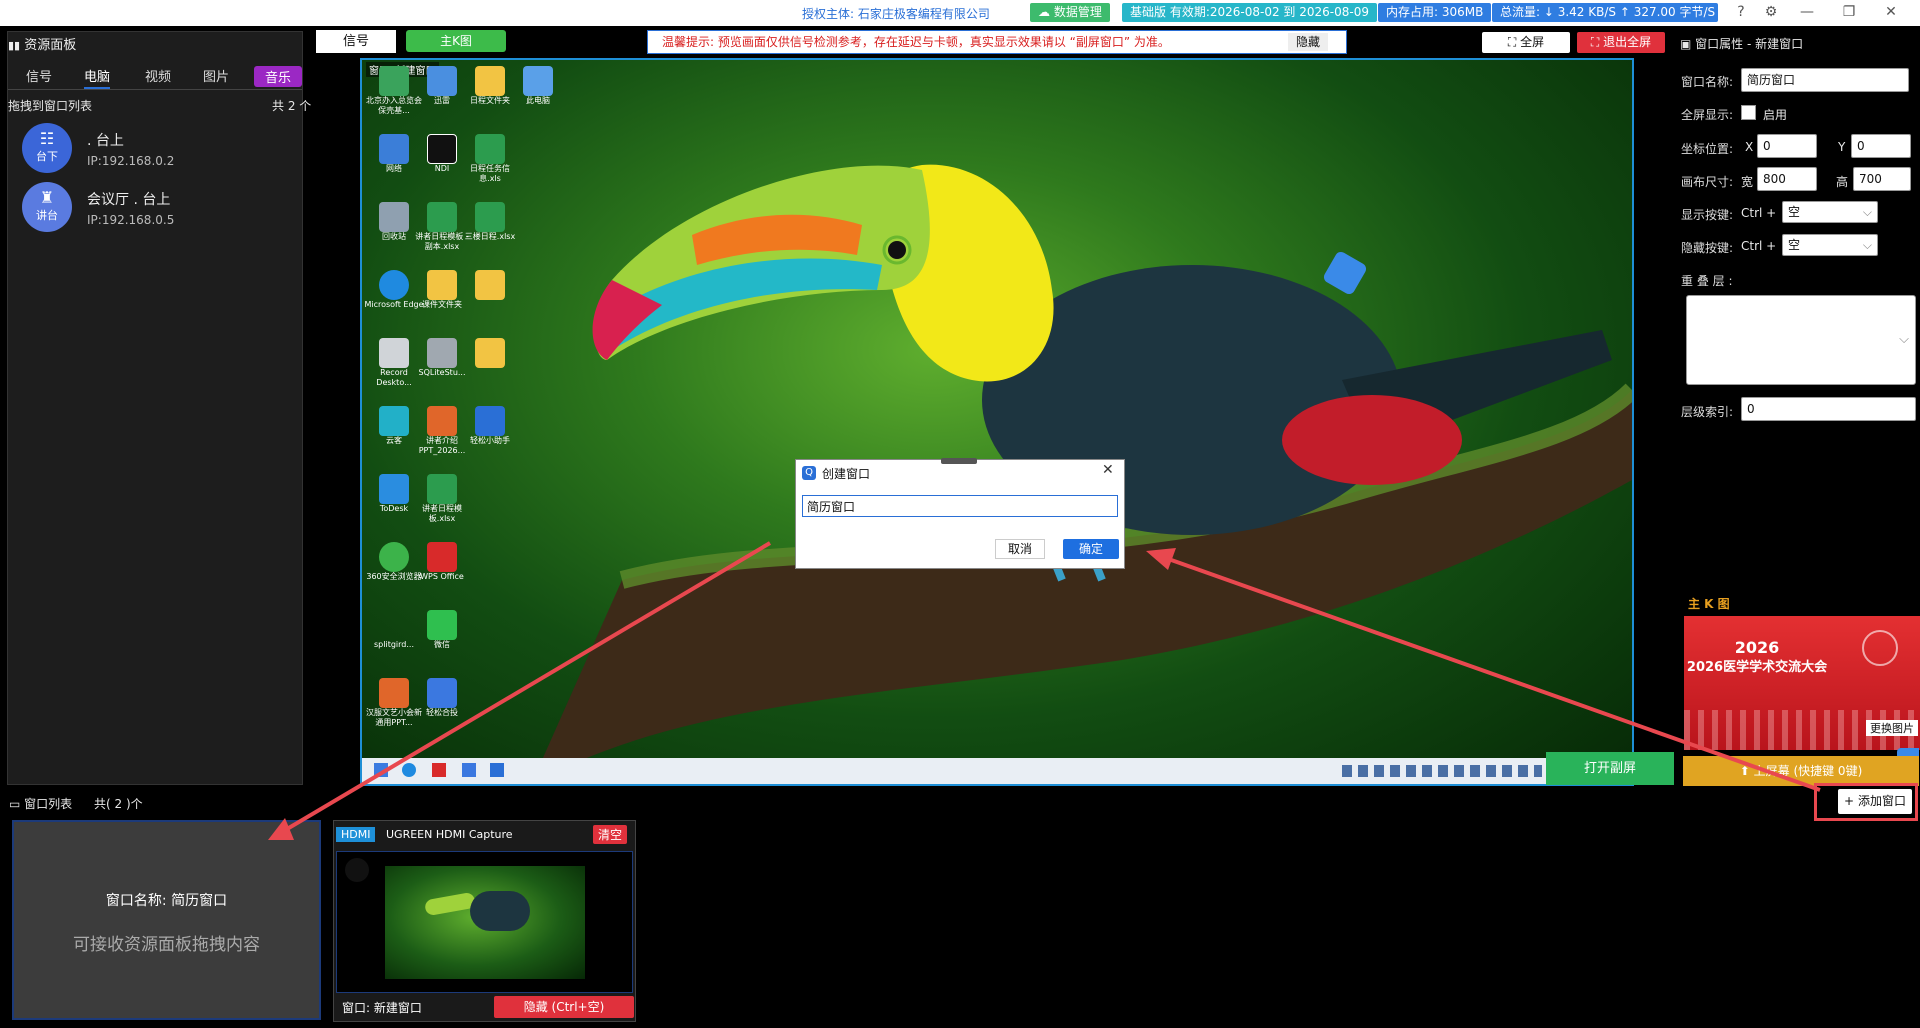 The width and height of the screenshot is (1920, 1028). What do you see at coordinates (526, 687) in the screenshot?
I see `arrow-to-card` at bounding box center [526, 687].